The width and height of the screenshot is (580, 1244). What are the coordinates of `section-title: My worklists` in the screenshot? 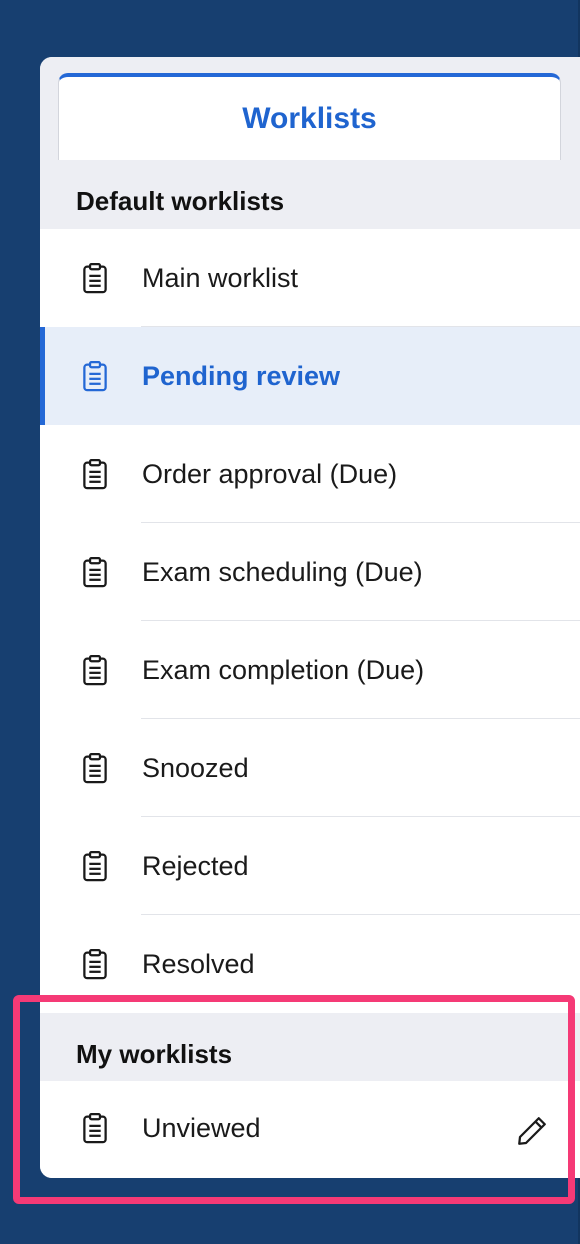 It's located at (154, 1054).